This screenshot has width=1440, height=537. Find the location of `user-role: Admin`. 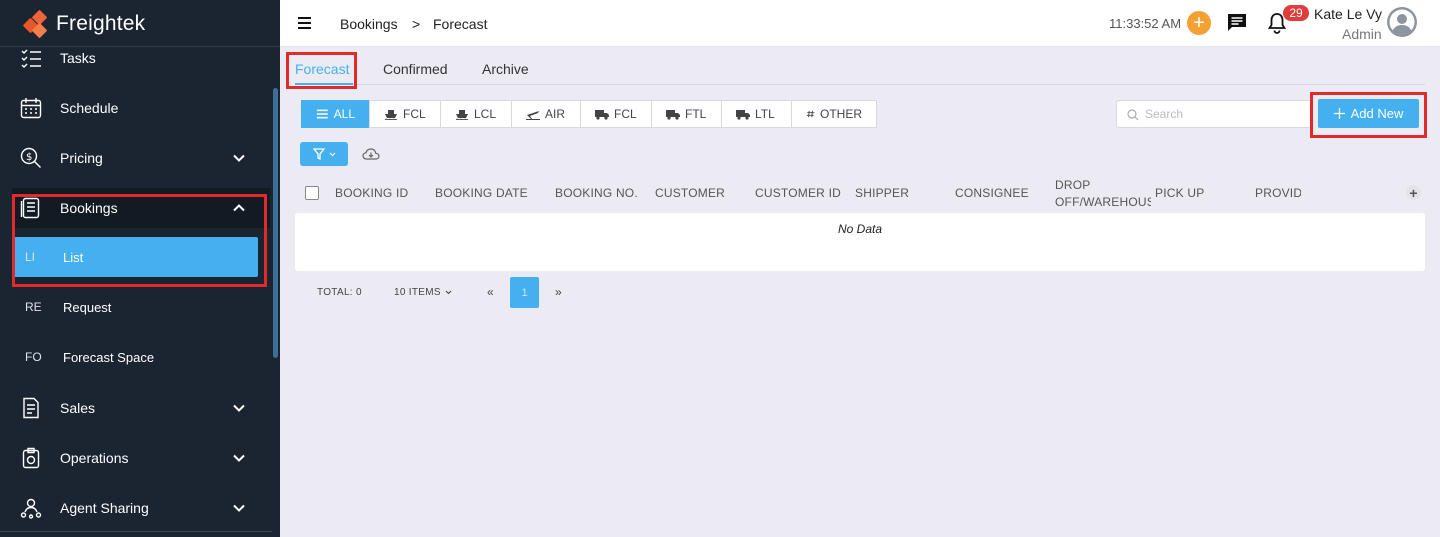

user-role: Admin is located at coordinates (1362, 34).